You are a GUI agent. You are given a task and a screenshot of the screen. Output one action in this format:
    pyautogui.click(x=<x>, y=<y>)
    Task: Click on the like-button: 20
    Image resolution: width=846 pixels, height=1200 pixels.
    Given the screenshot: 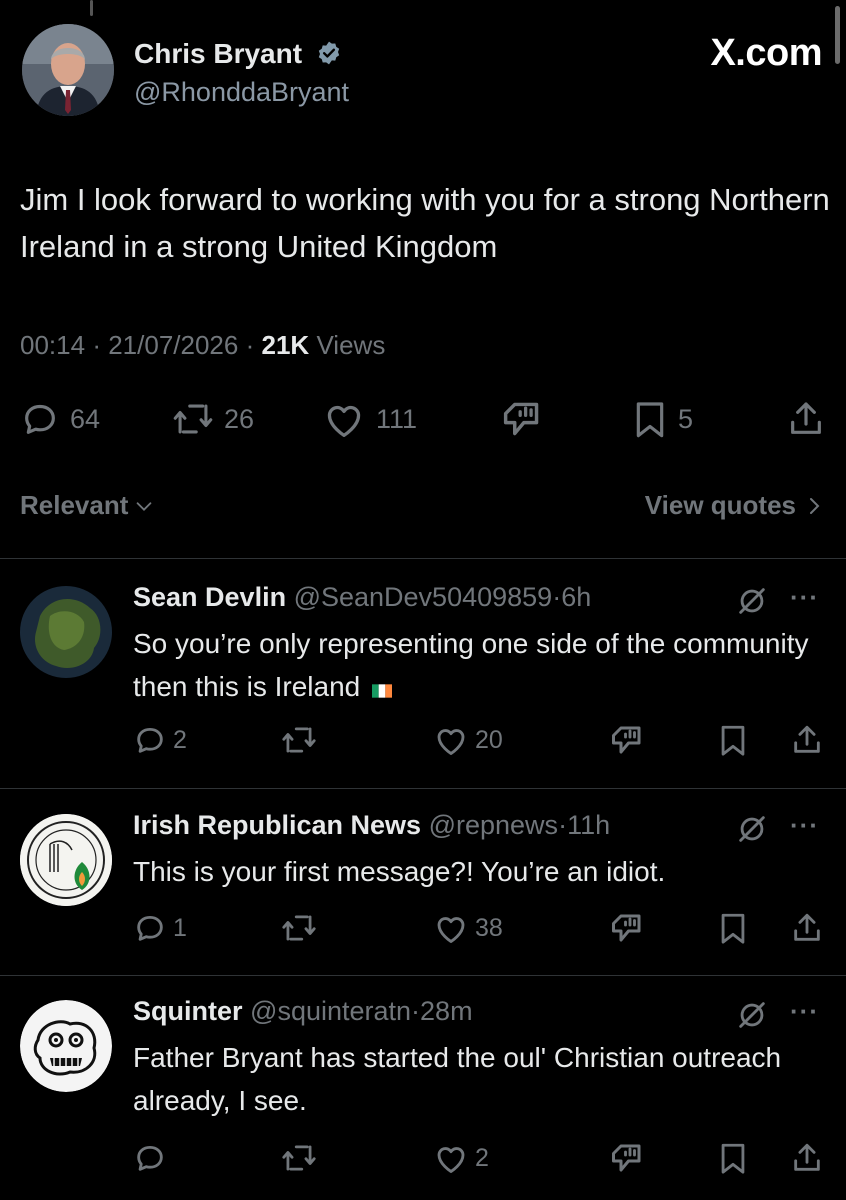 What is the action you would take?
    pyautogui.click(x=468, y=740)
    